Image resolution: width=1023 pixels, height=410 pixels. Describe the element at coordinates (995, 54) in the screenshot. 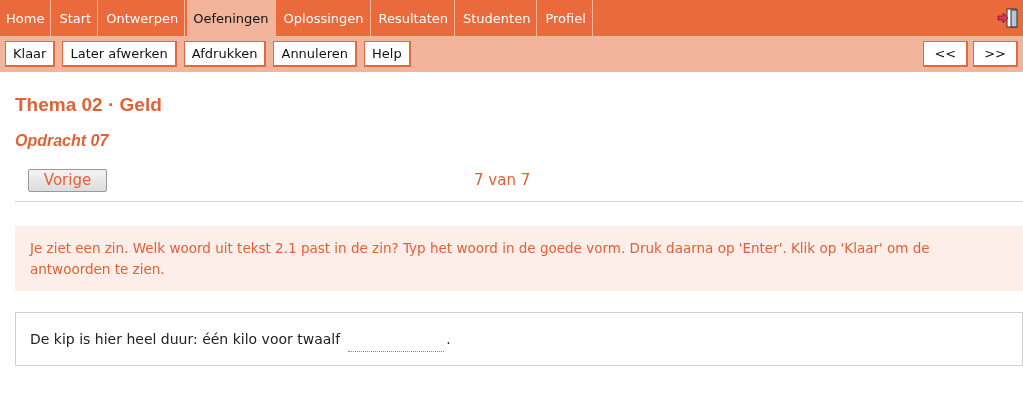

I see `pager-button: >>` at that location.